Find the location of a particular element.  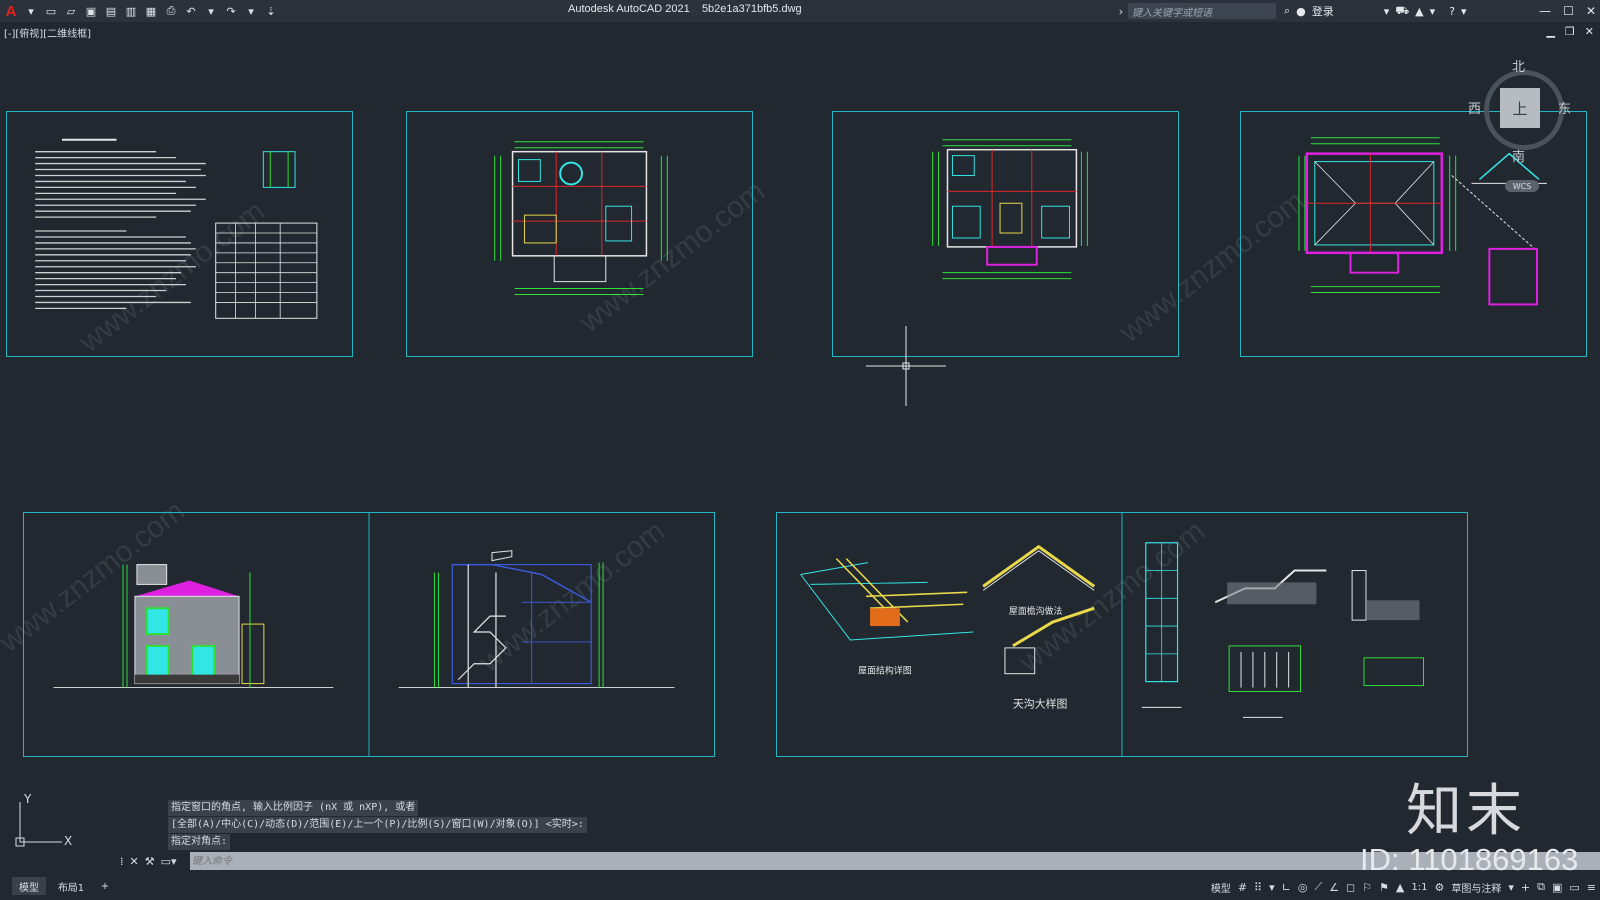

customize-wrench-icon: ⚒ is located at coordinates (150, 861).